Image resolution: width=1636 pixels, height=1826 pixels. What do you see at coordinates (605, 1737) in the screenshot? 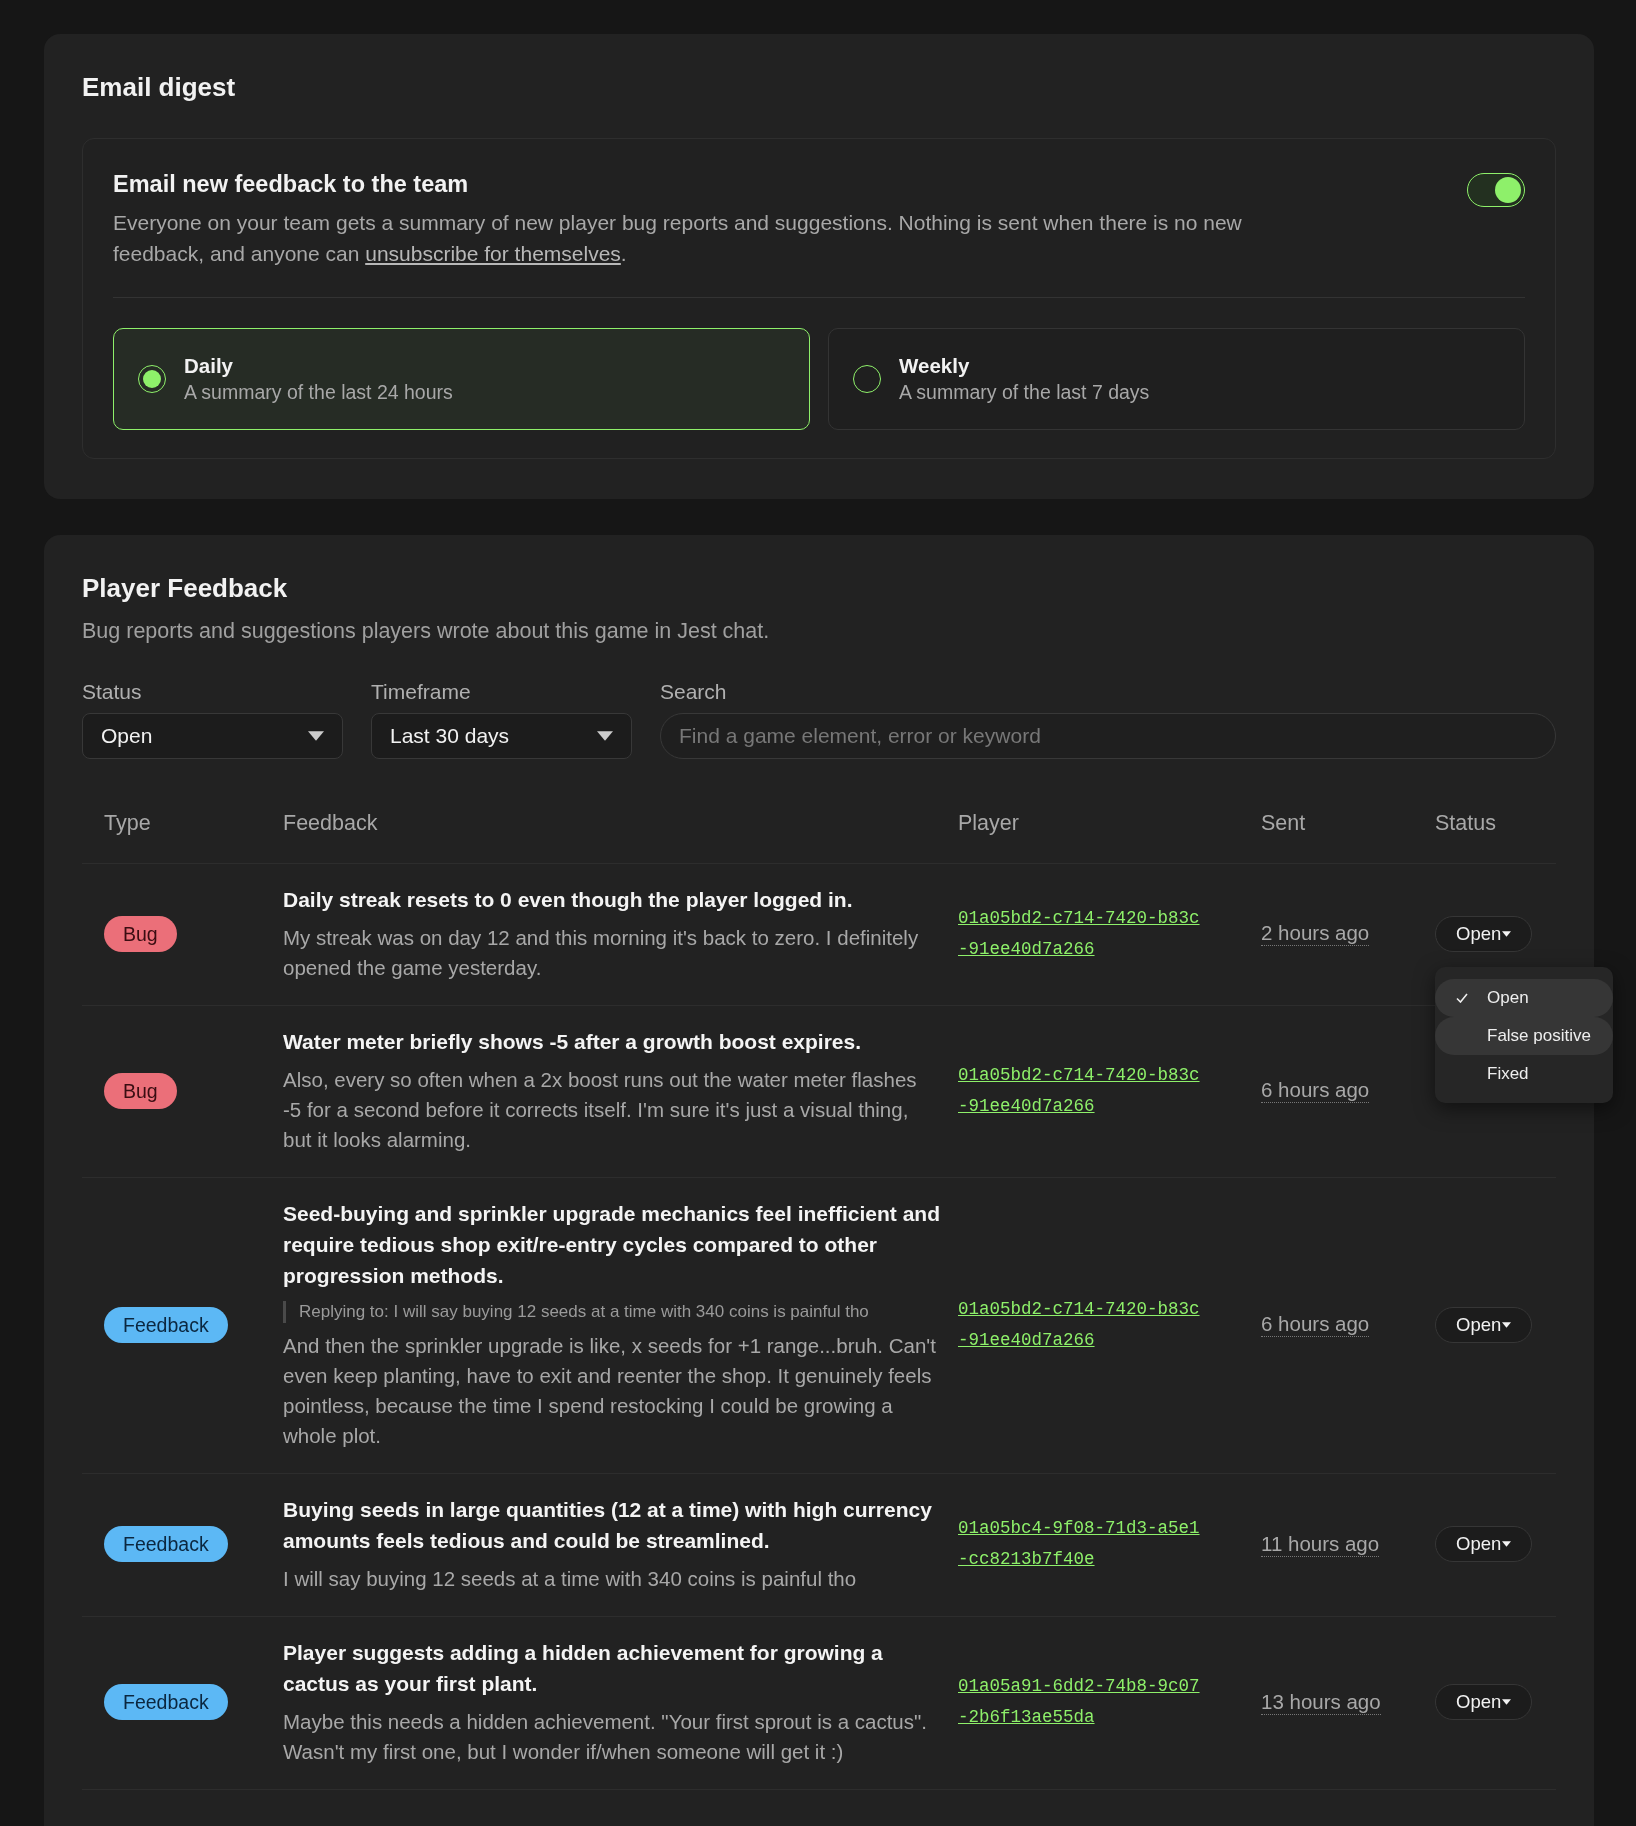
I see `feedback-text: Maybe this needs a hidden achievement. "Your first sprout is a cactus". Wasn't my first one, but I wonder if/when someone will get it :)` at bounding box center [605, 1737].